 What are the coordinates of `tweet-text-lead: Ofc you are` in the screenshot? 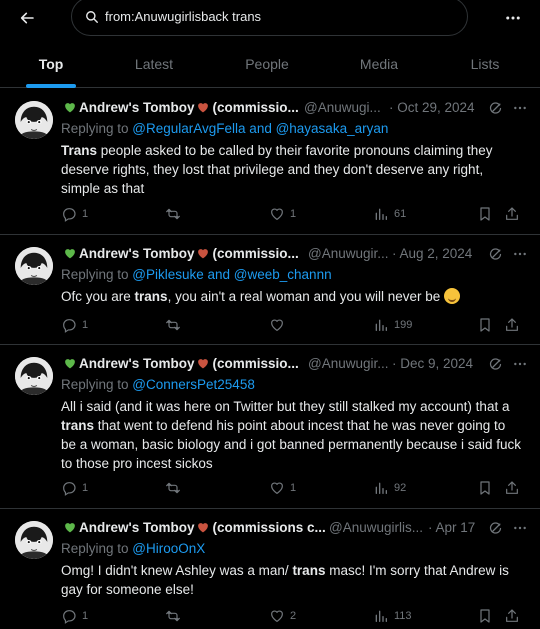 It's located at (98, 296).